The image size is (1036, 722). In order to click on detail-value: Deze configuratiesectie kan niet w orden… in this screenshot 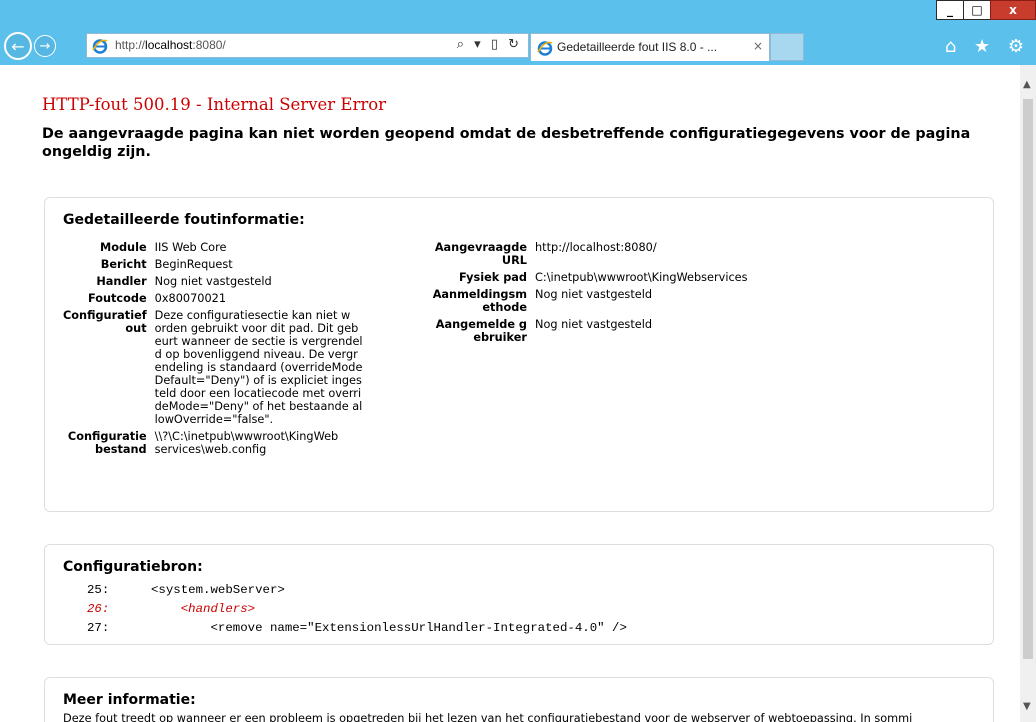, I will do `click(258, 367)`.